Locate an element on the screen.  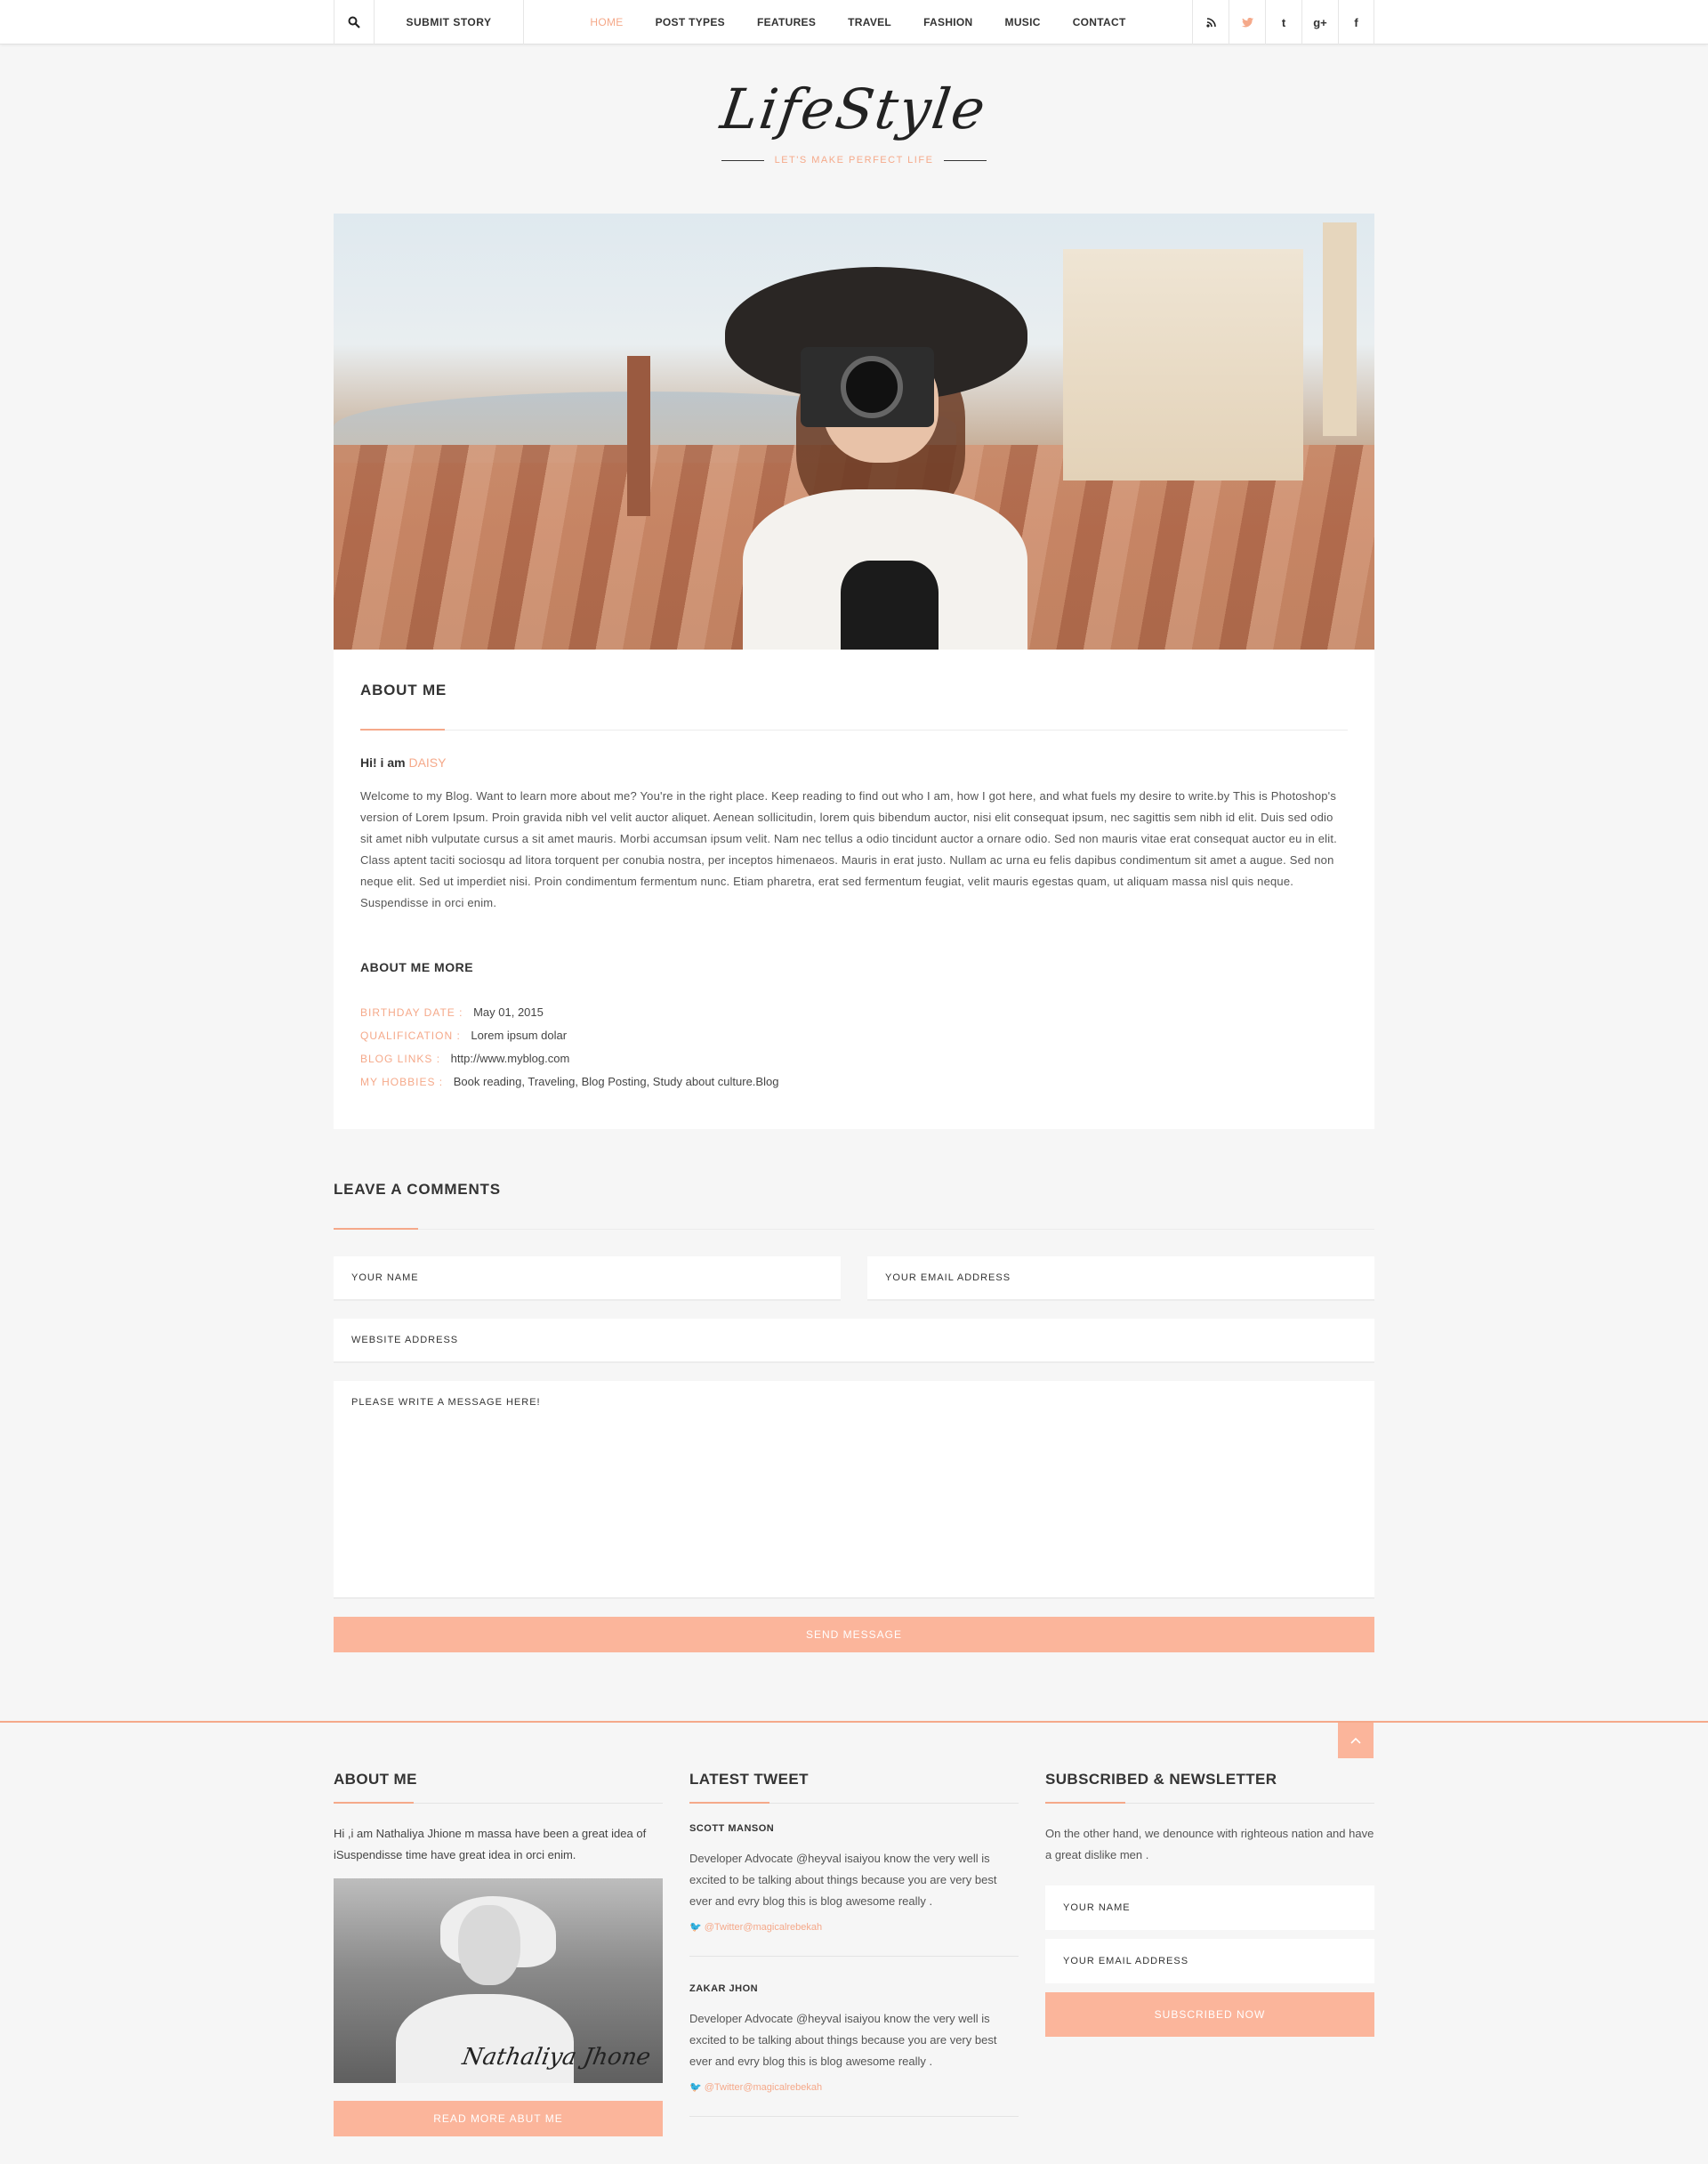
send-message-button: SEND MESSAGE is located at coordinates (854, 1634).